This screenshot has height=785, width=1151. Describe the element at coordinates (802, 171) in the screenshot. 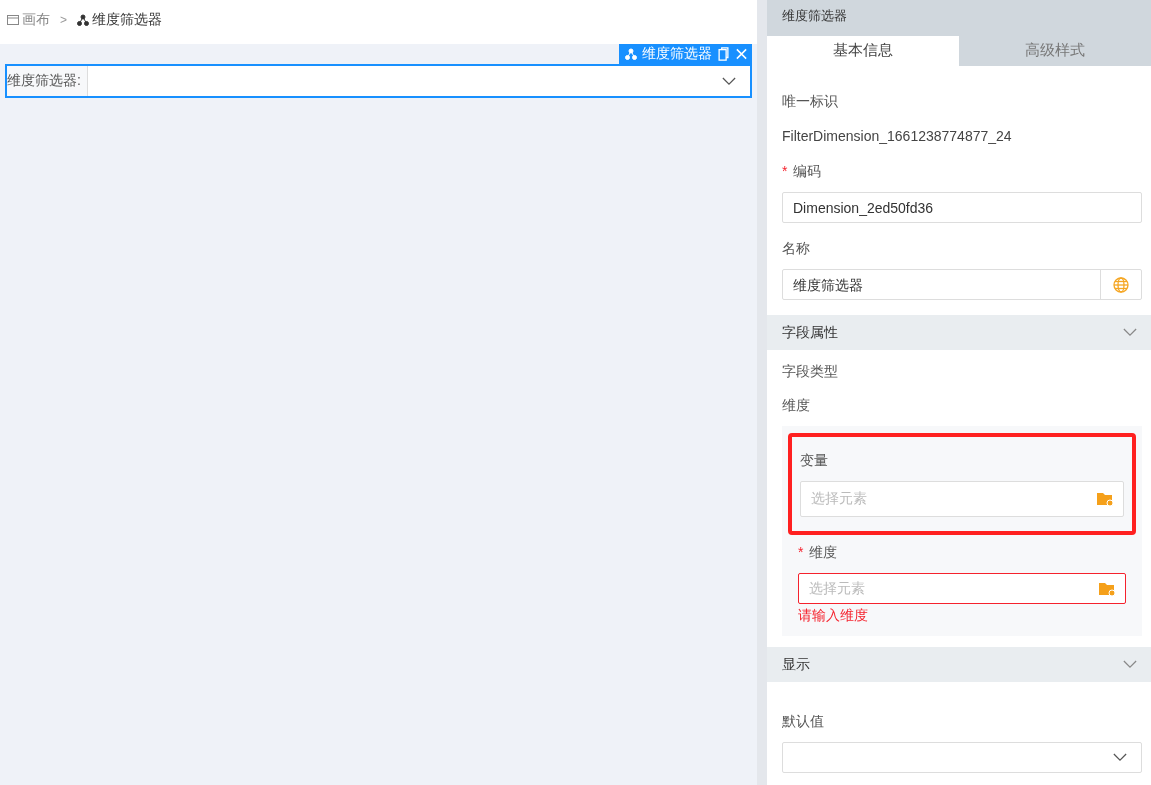

I see `field-label: * 编码` at that location.